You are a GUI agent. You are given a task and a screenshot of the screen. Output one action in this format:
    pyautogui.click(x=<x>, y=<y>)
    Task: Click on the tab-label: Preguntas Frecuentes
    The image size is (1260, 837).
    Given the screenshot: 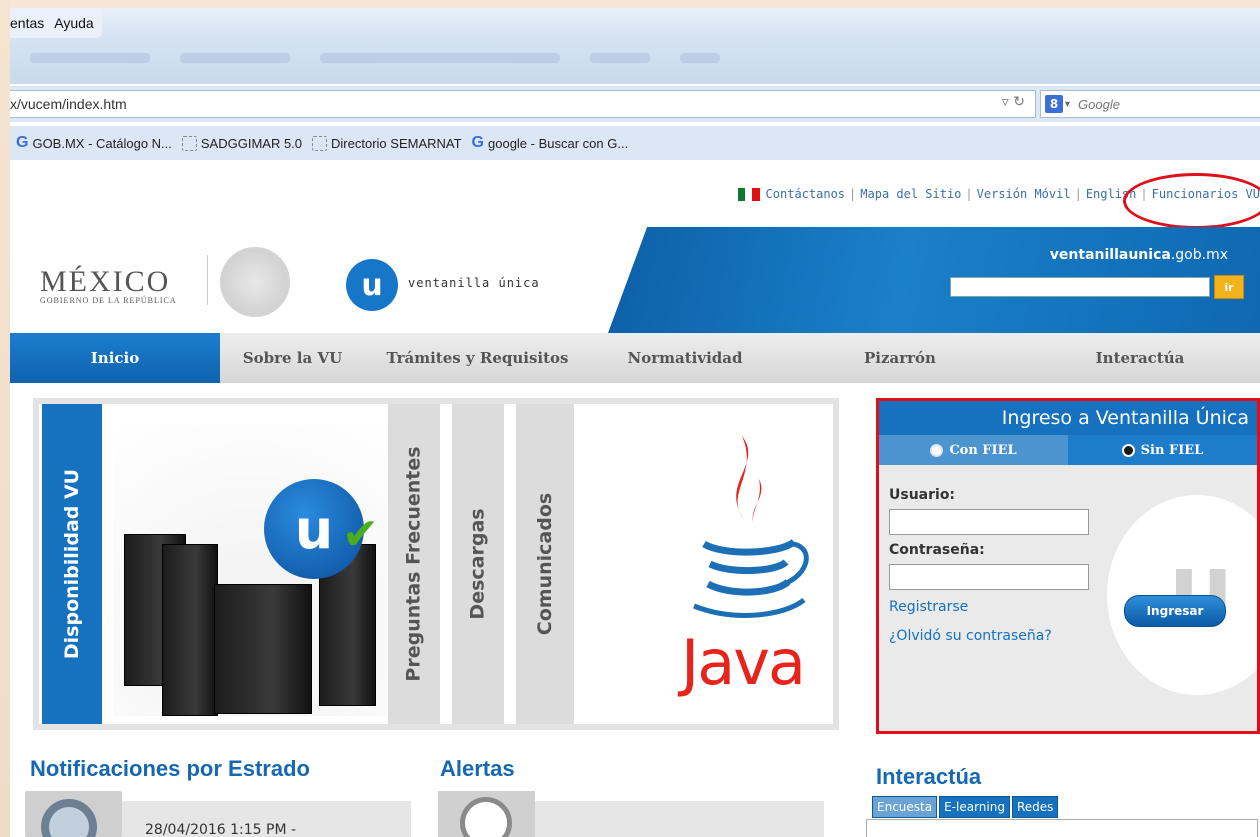 What is the action you would take?
    pyautogui.click(x=414, y=564)
    